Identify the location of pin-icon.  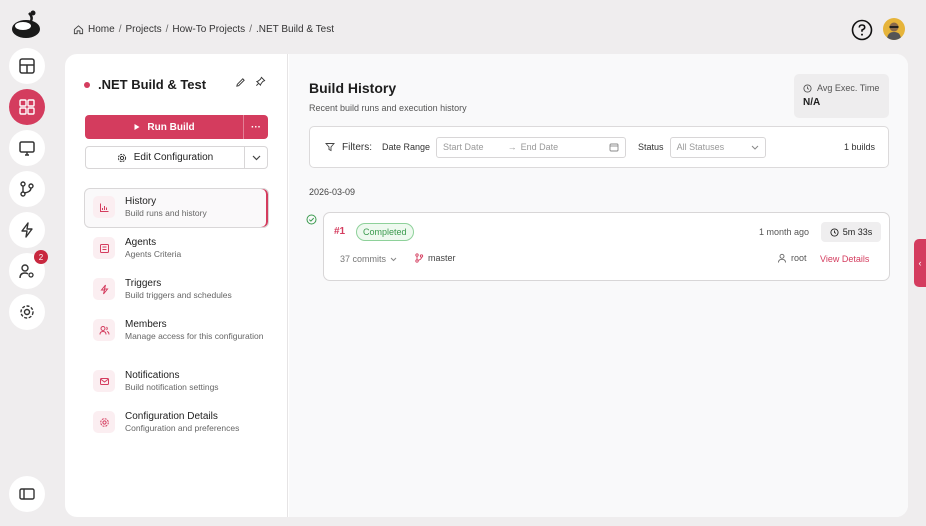
(260, 81).